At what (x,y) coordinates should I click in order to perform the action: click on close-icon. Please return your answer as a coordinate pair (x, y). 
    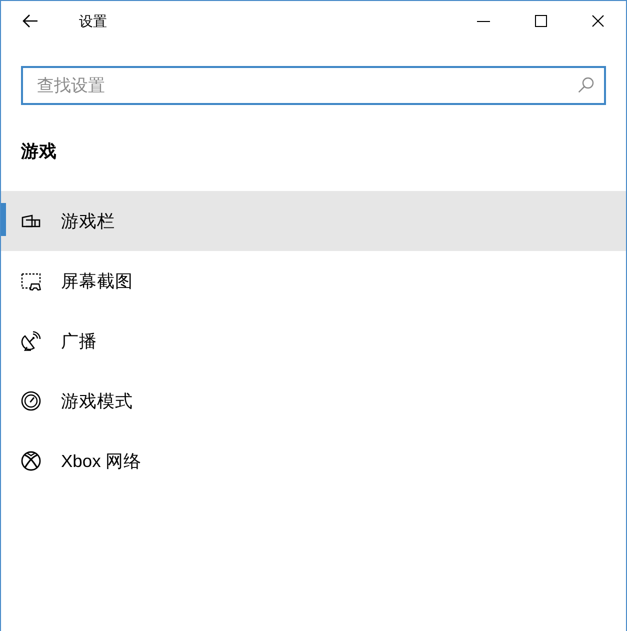
    Looking at the image, I should click on (598, 21).